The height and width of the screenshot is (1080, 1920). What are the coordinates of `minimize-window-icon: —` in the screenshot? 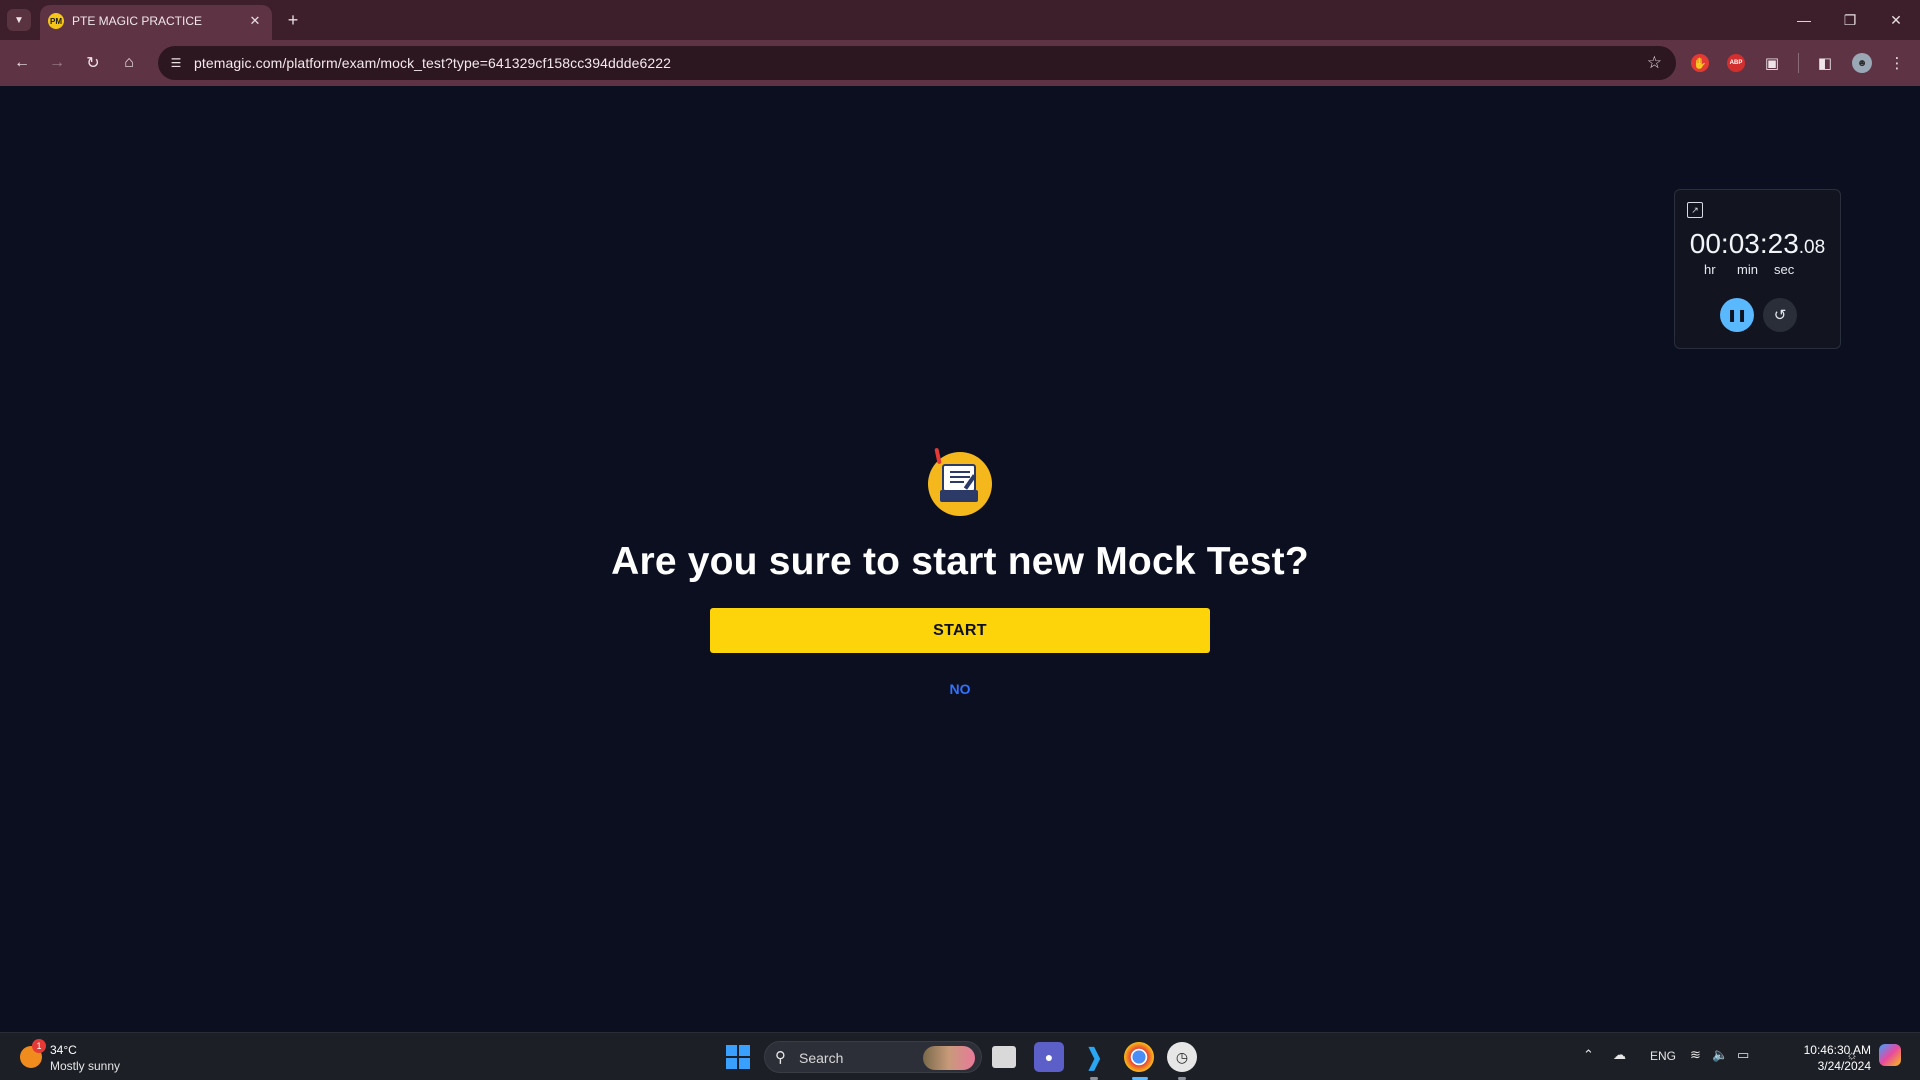 It's located at (1804, 20).